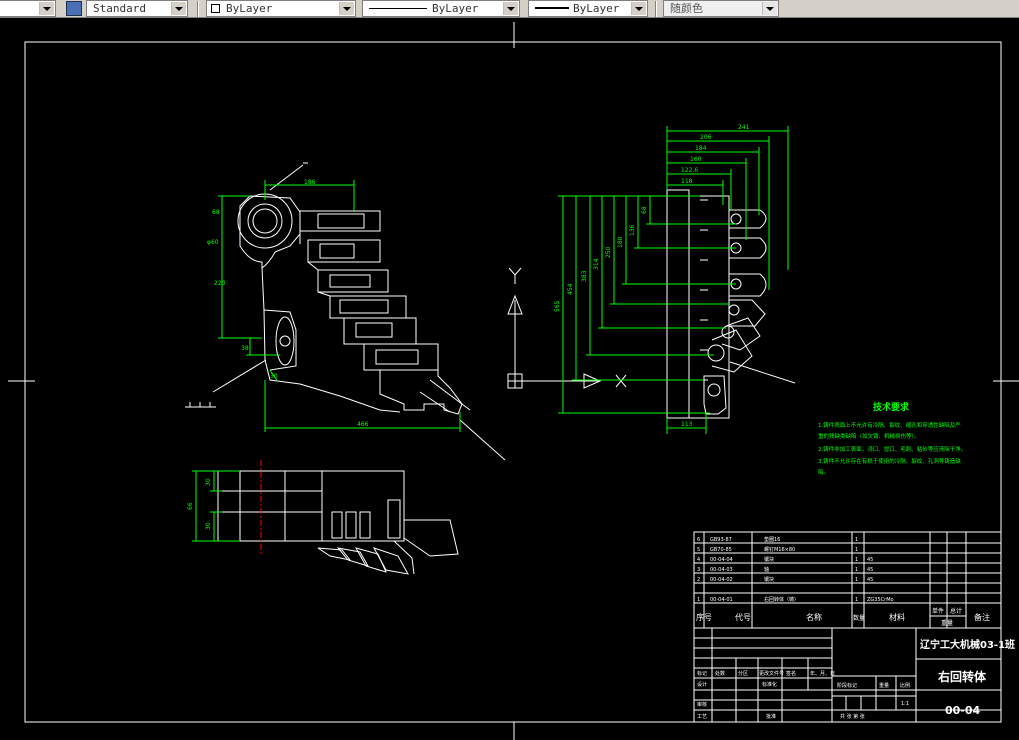 This screenshot has height=740, width=1019. I want to click on dim-label: 454, so click(570, 289).